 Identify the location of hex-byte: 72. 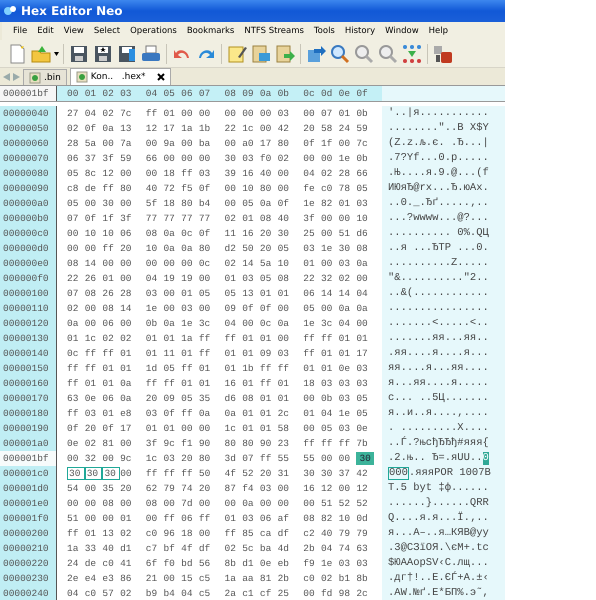
(172, 188).